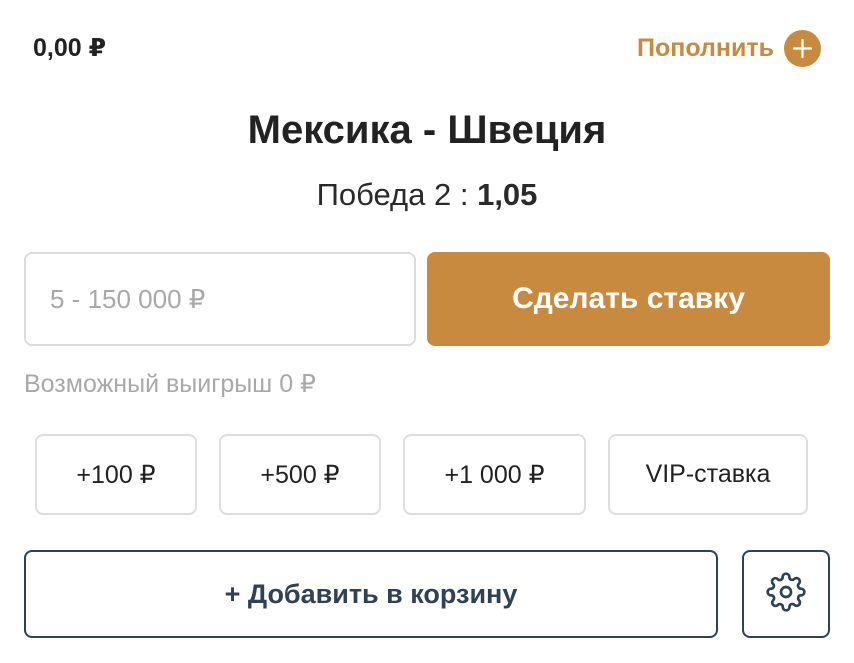 This screenshot has height=663, width=854. Describe the element at coordinates (116, 474) in the screenshot. I see `quick-amount-100-button: +100 ₽` at that location.